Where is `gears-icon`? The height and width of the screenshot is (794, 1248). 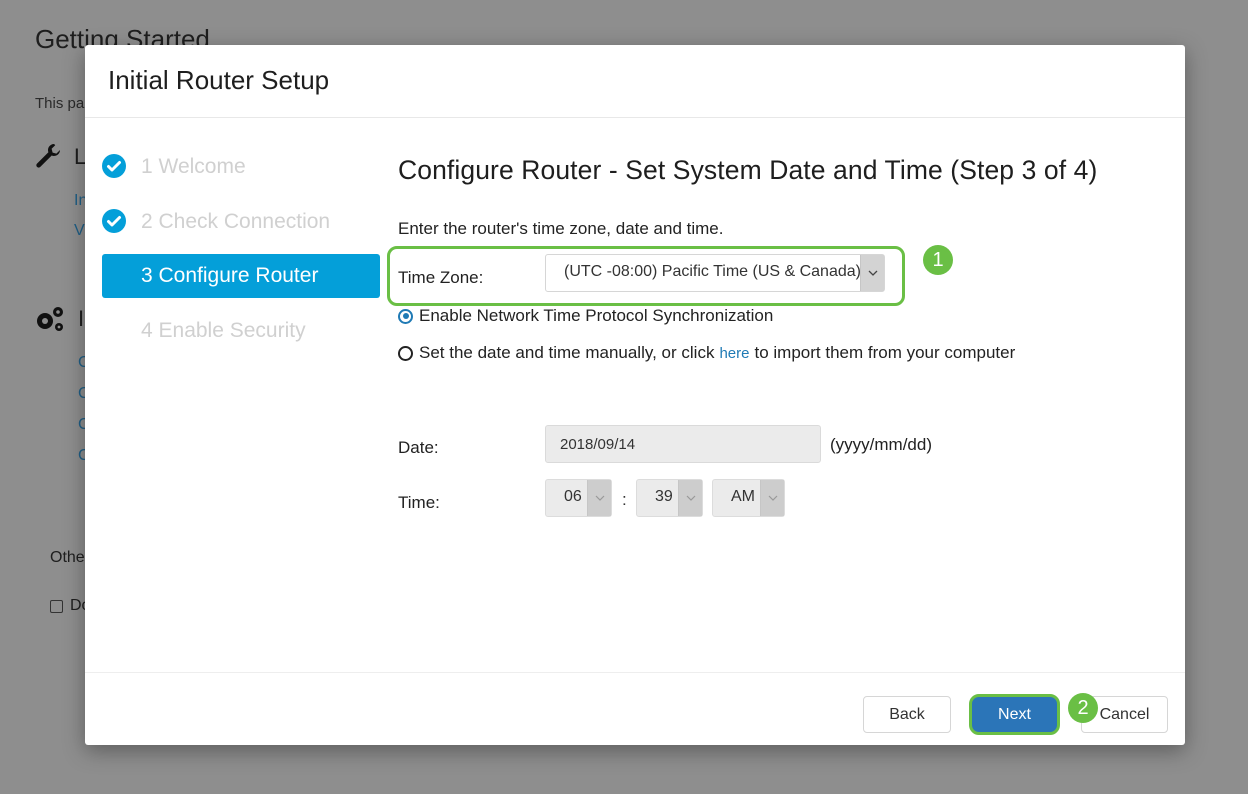 gears-icon is located at coordinates (50, 319).